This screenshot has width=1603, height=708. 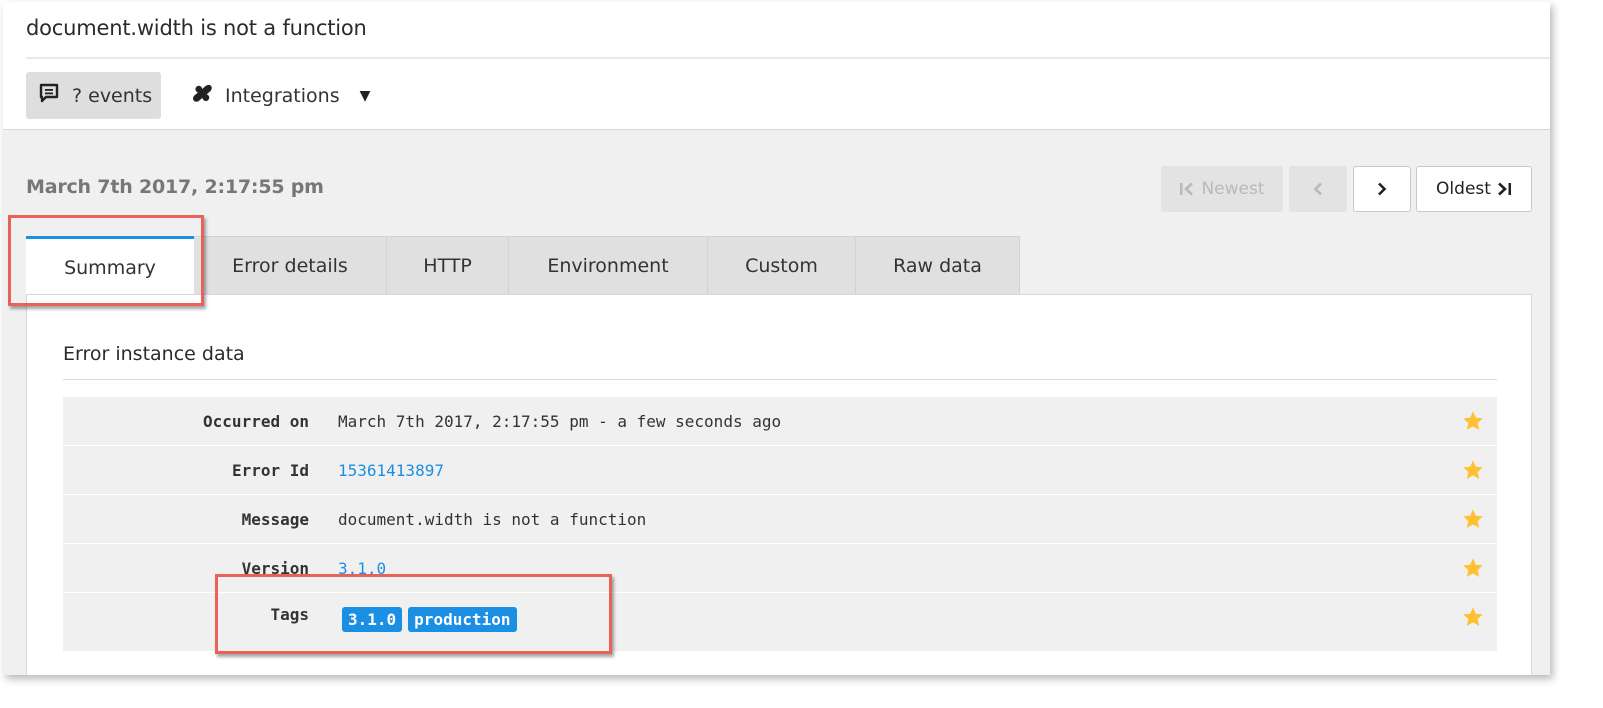 I want to click on row-version: Version 3.1.0, so click(x=780, y=568).